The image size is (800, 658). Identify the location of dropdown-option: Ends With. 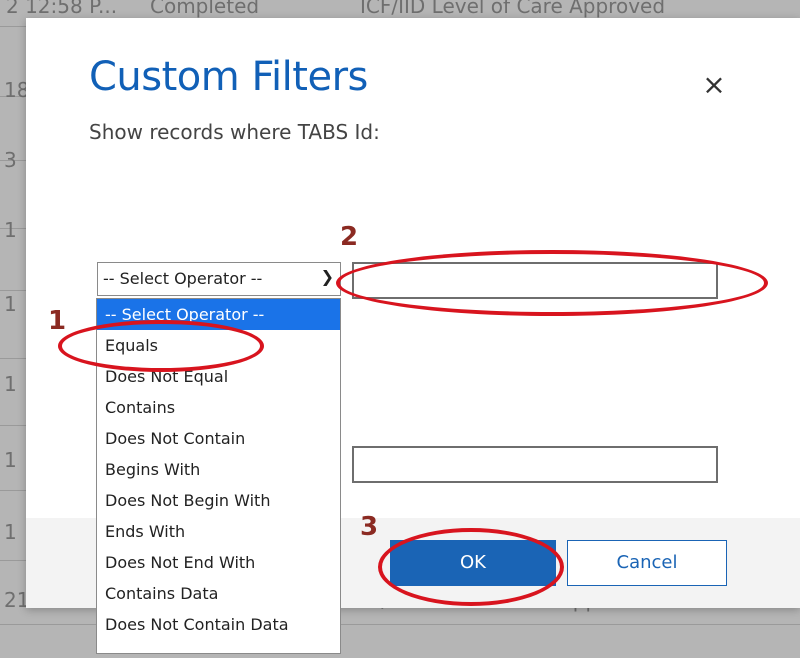
(218, 531).